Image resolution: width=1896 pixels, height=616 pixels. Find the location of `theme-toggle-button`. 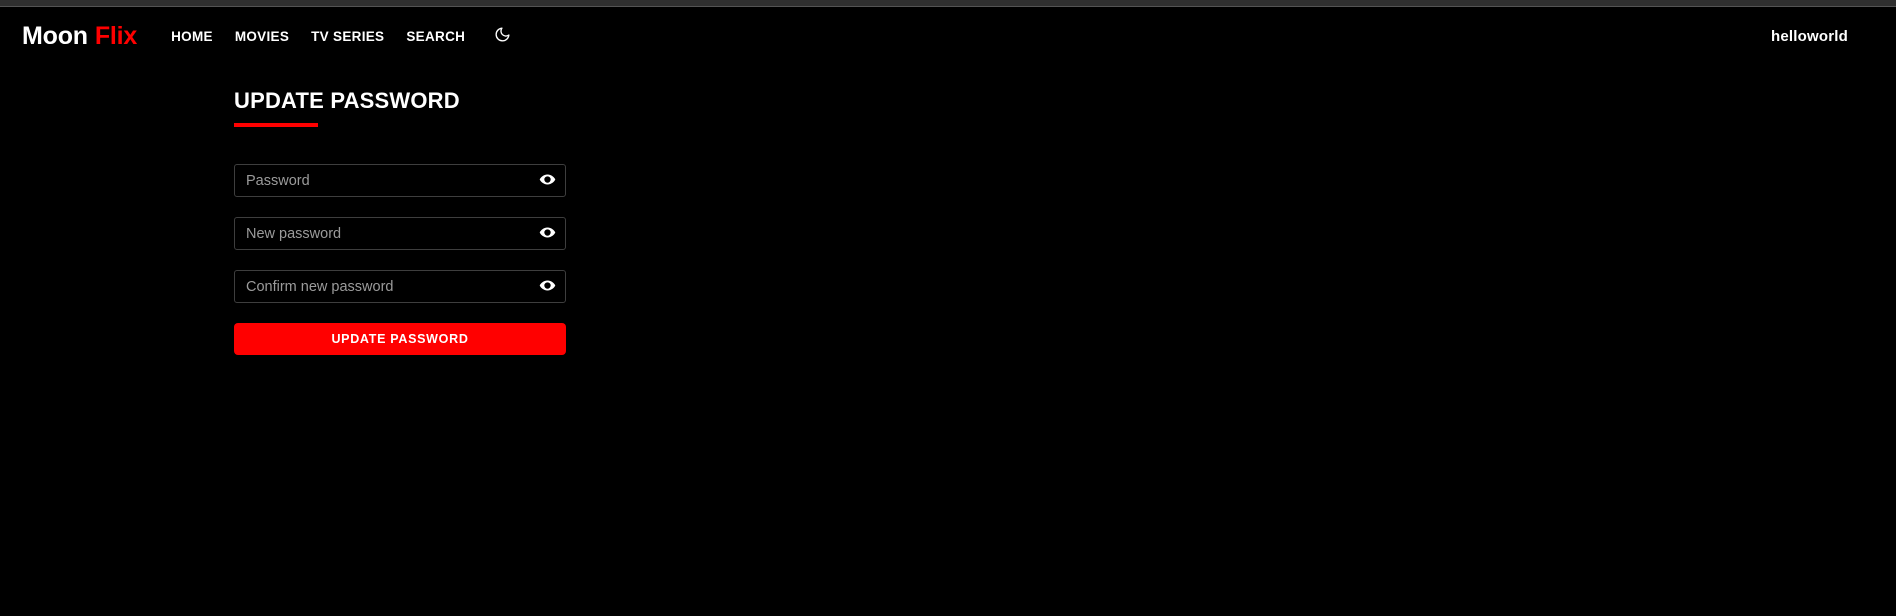

theme-toggle-button is located at coordinates (502, 36).